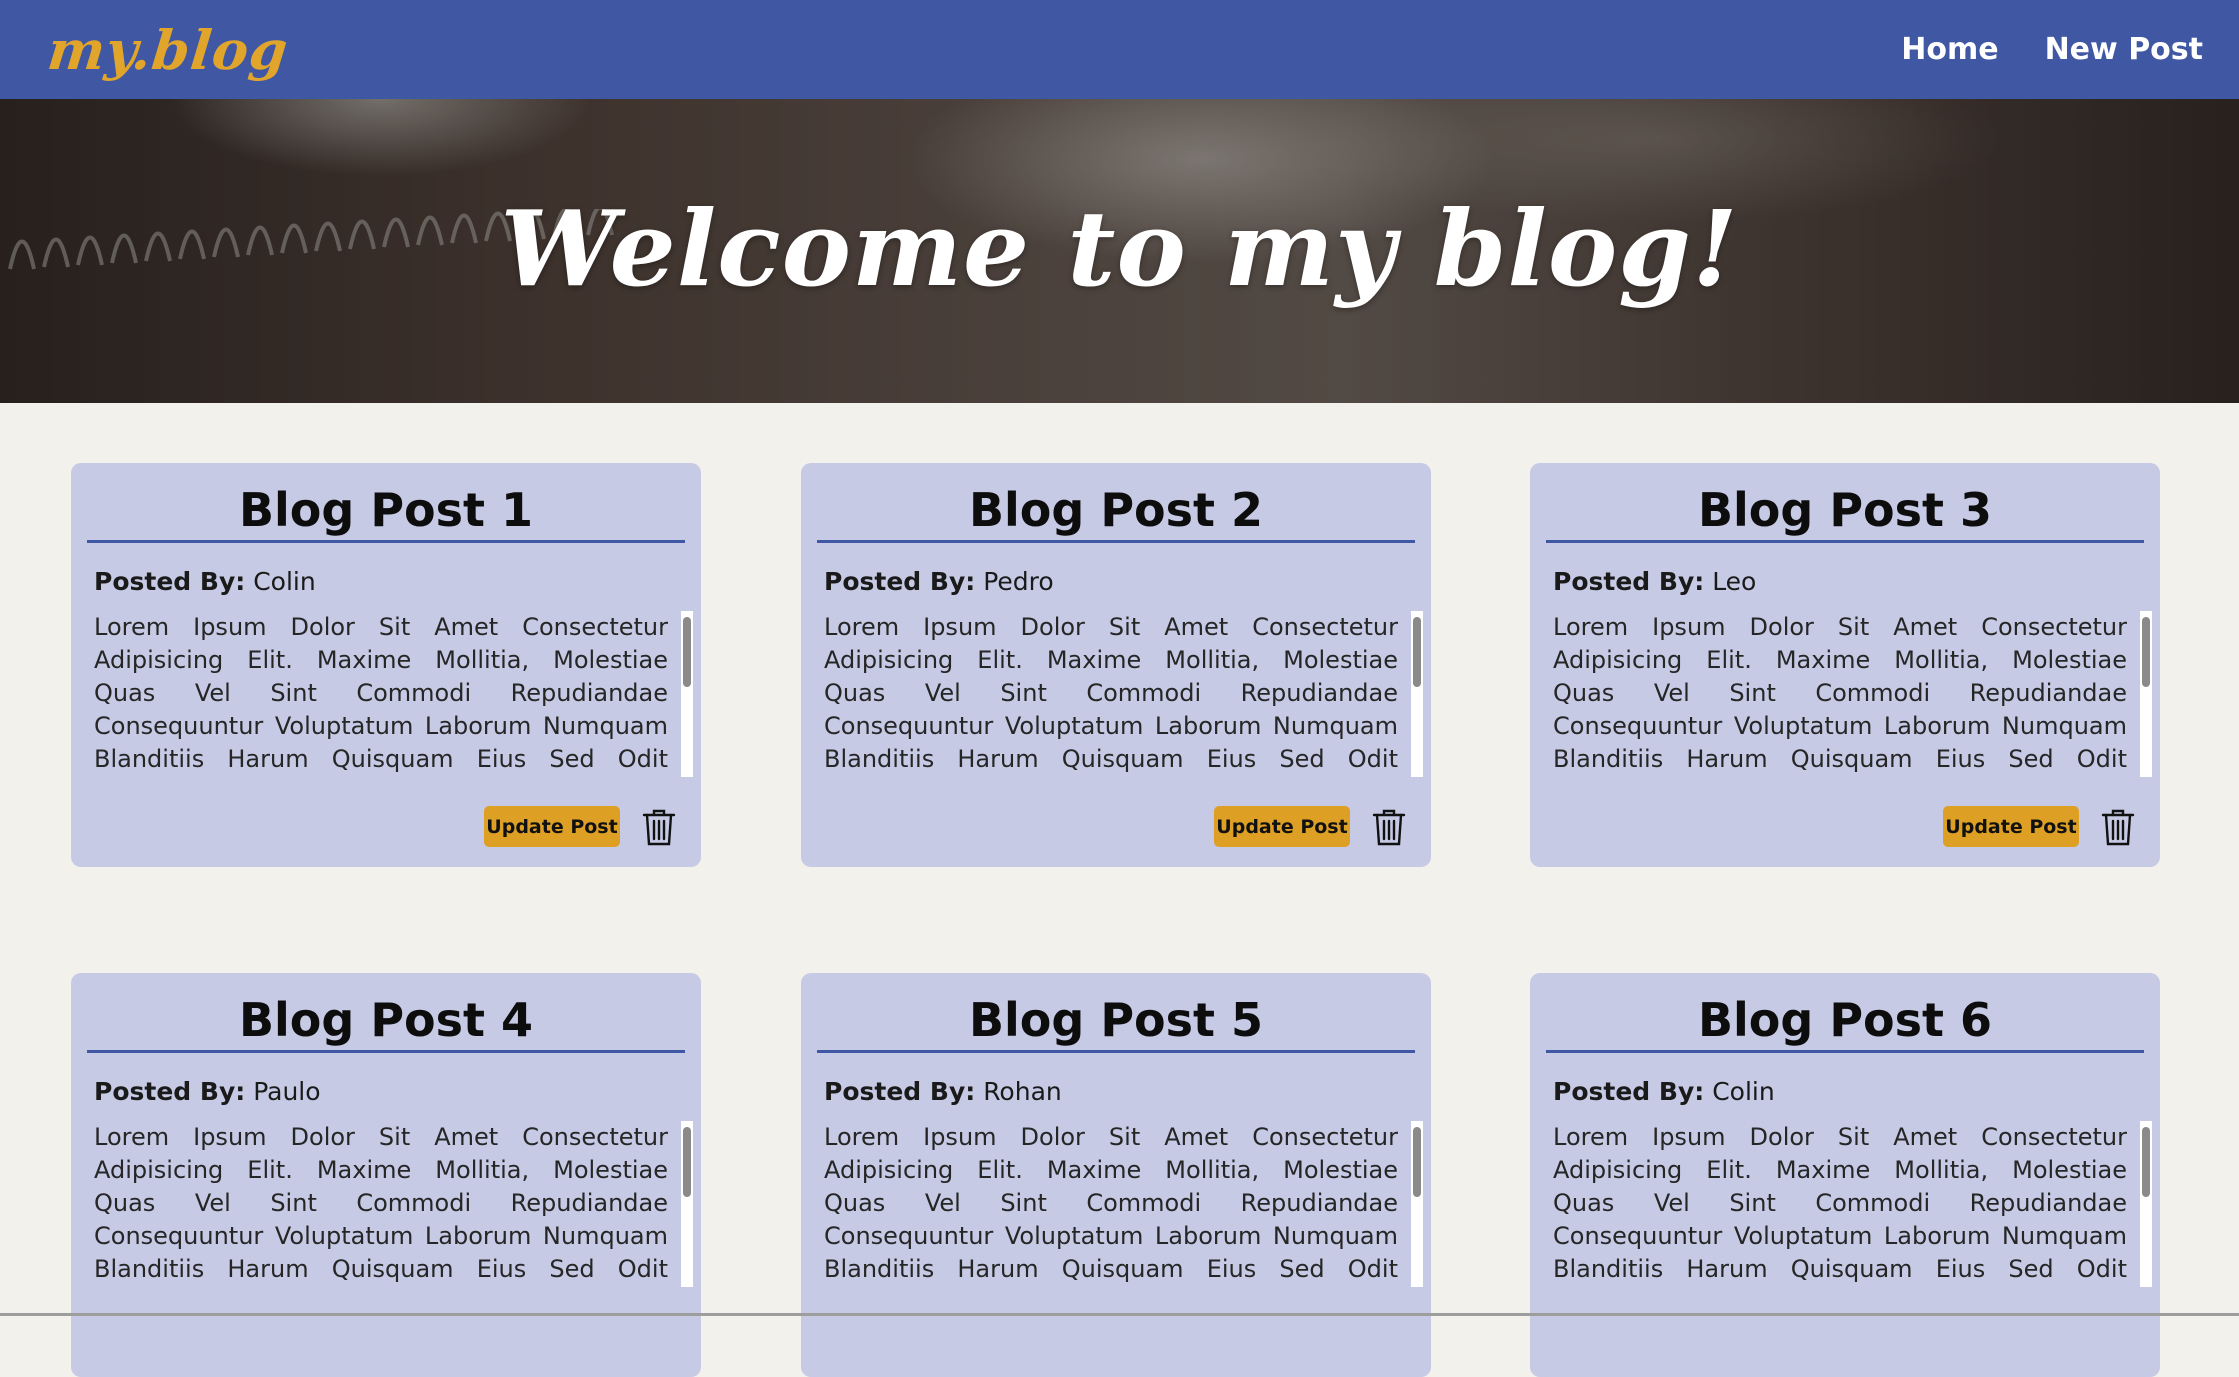  I want to click on nav-link-new-post: New Post, so click(2124, 49).